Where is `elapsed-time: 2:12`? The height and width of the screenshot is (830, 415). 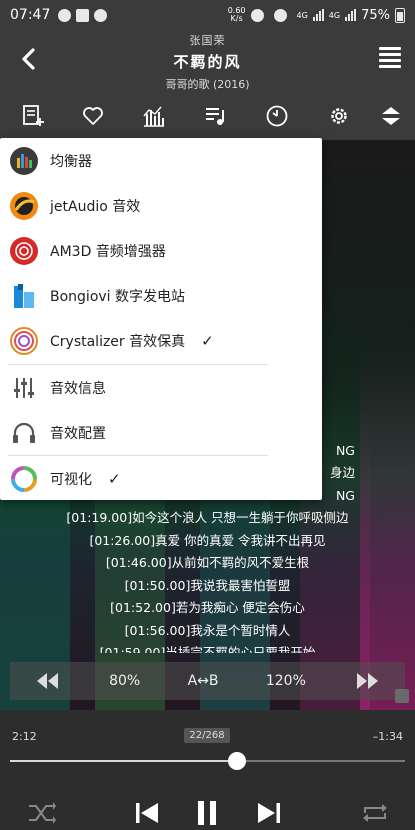
elapsed-time: 2:12 is located at coordinates (24, 736).